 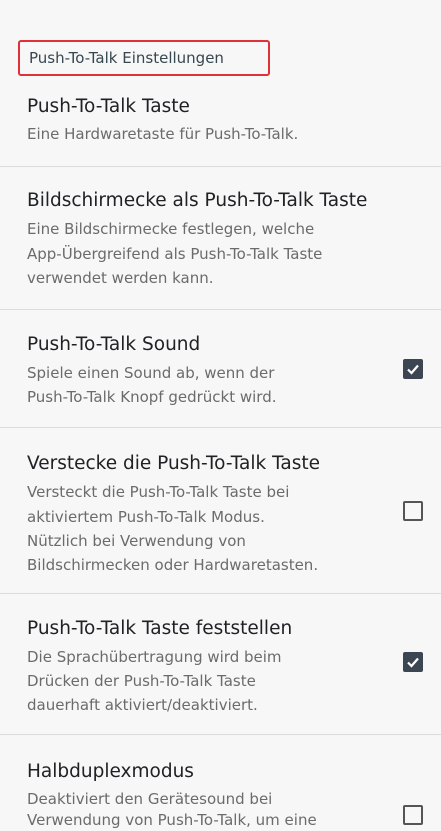 I want to click on lock-key-checkbox, so click(x=413, y=662).